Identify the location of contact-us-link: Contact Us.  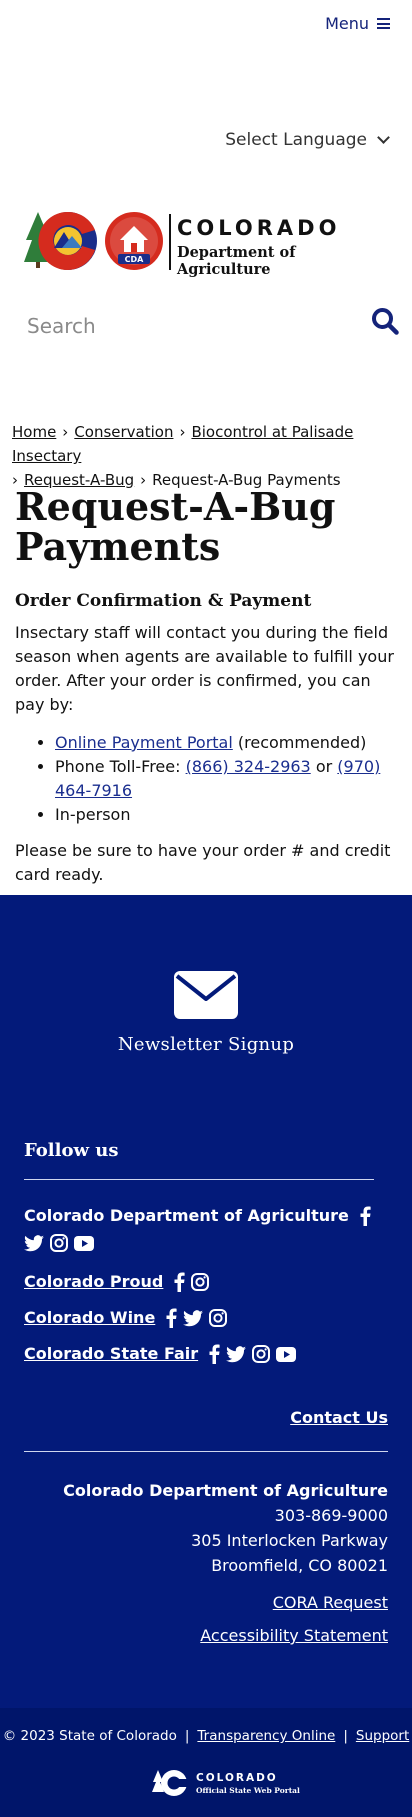
(339, 1417).